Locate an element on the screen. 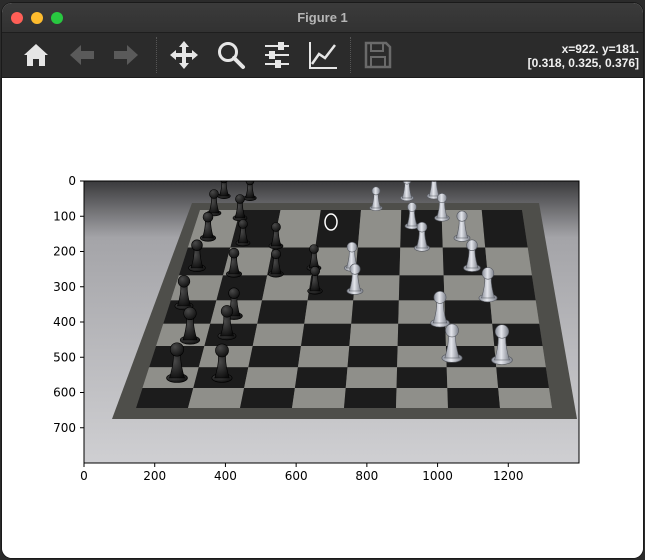  home-icon is located at coordinates (36, 55).